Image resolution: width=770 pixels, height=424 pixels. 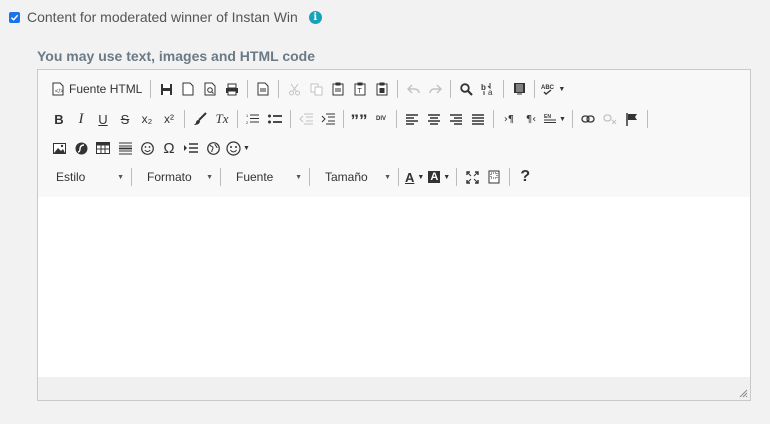 I want to click on toolbar-row-3: Ω ▼, so click(x=150, y=148).